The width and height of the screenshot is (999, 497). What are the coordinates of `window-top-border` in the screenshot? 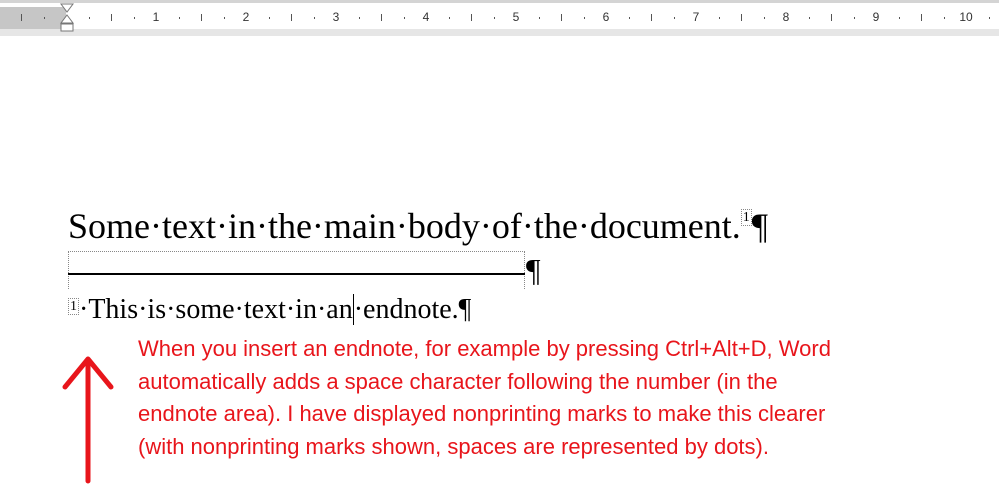 It's located at (499, 3).